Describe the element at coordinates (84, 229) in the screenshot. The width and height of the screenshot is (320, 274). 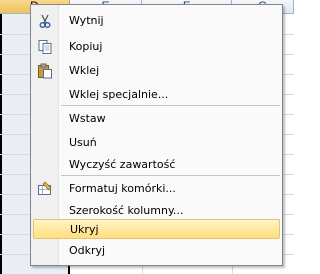
I see `menu-item-label: Ukryj` at that location.